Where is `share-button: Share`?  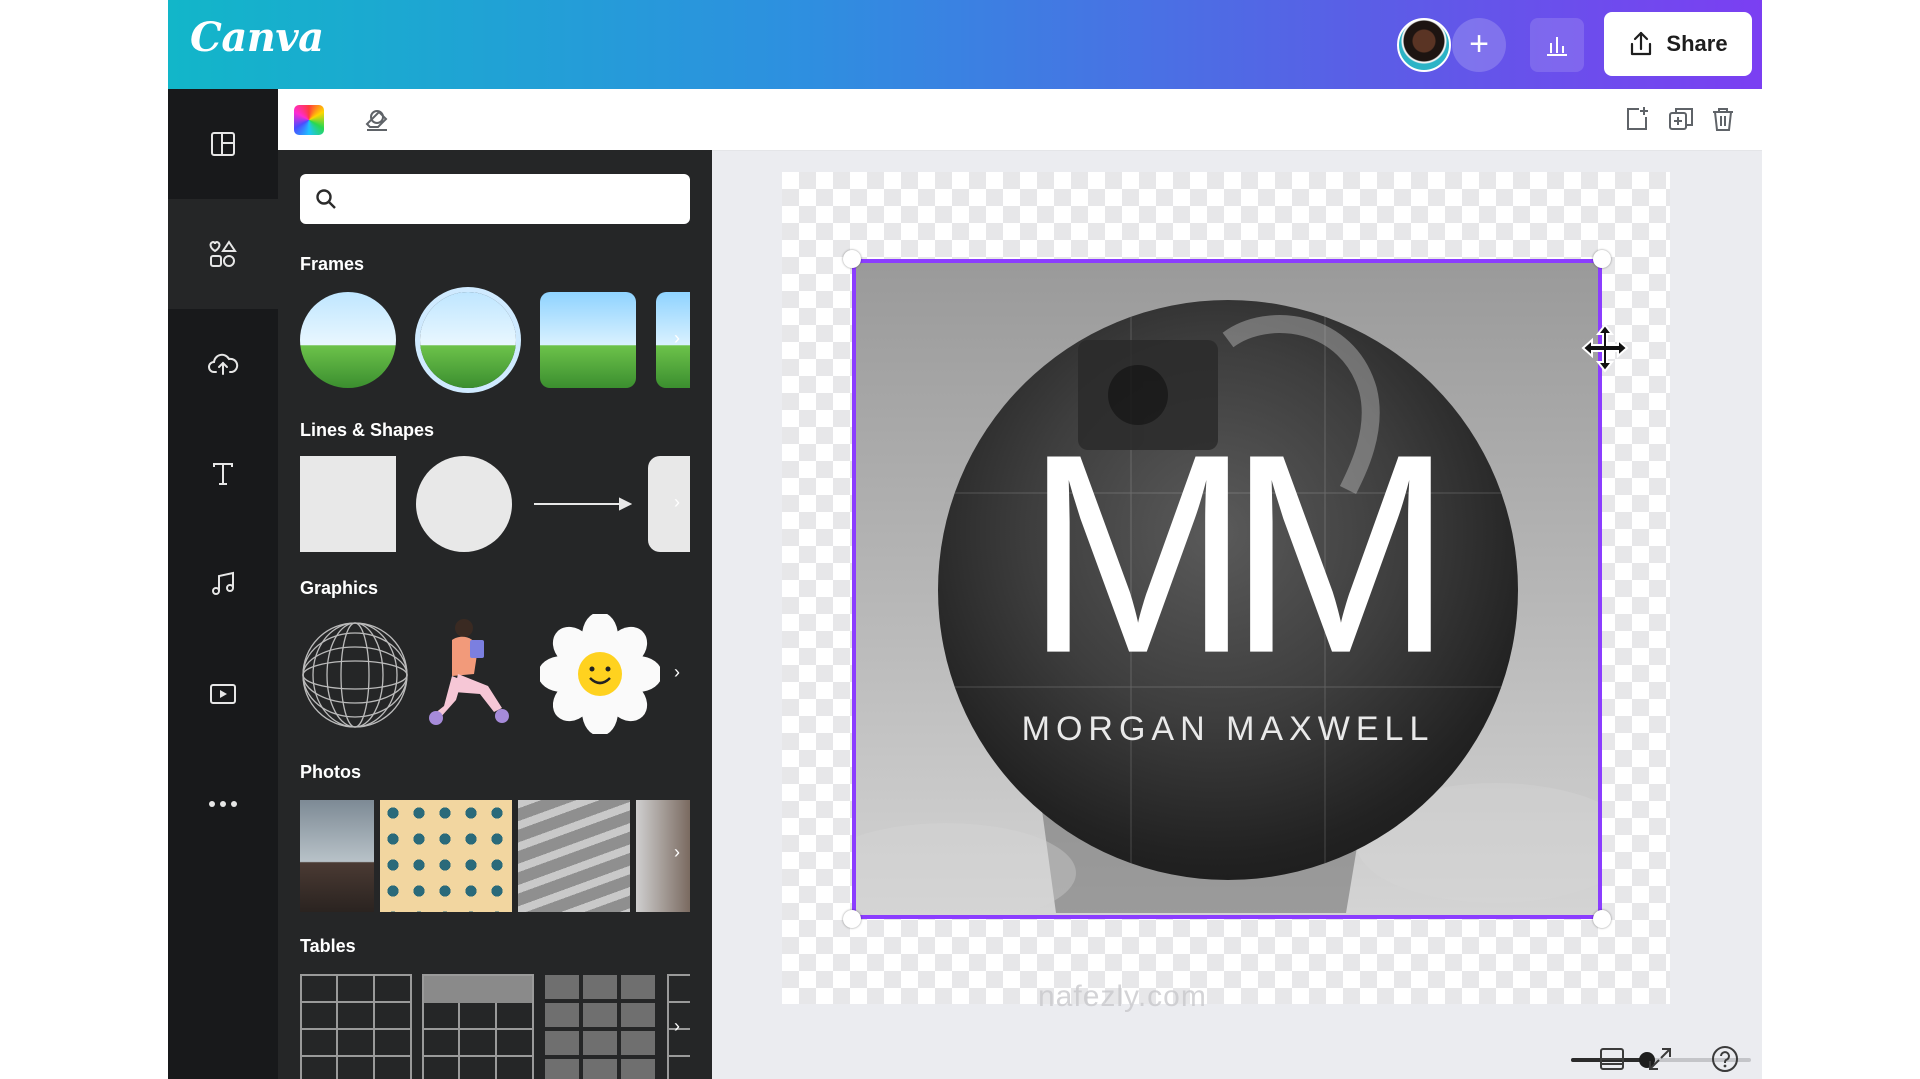
share-button: Share is located at coordinates (1678, 44).